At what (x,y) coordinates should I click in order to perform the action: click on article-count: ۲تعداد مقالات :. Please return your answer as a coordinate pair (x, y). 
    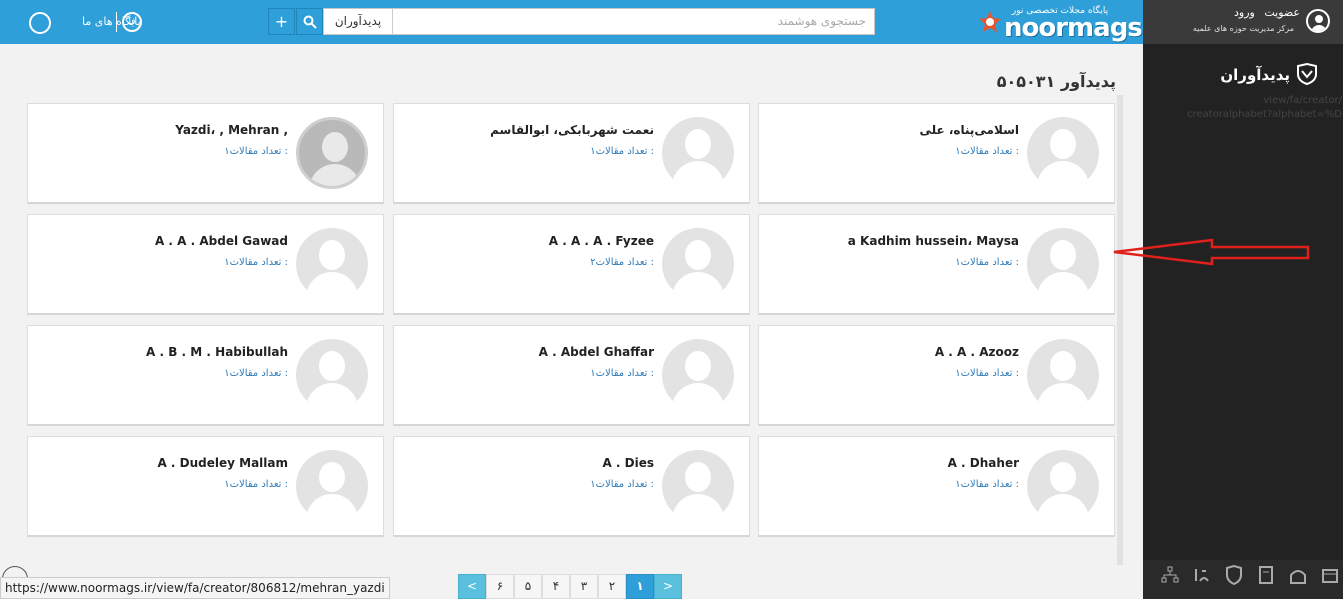
    Looking at the image, I should click on (620, 262).